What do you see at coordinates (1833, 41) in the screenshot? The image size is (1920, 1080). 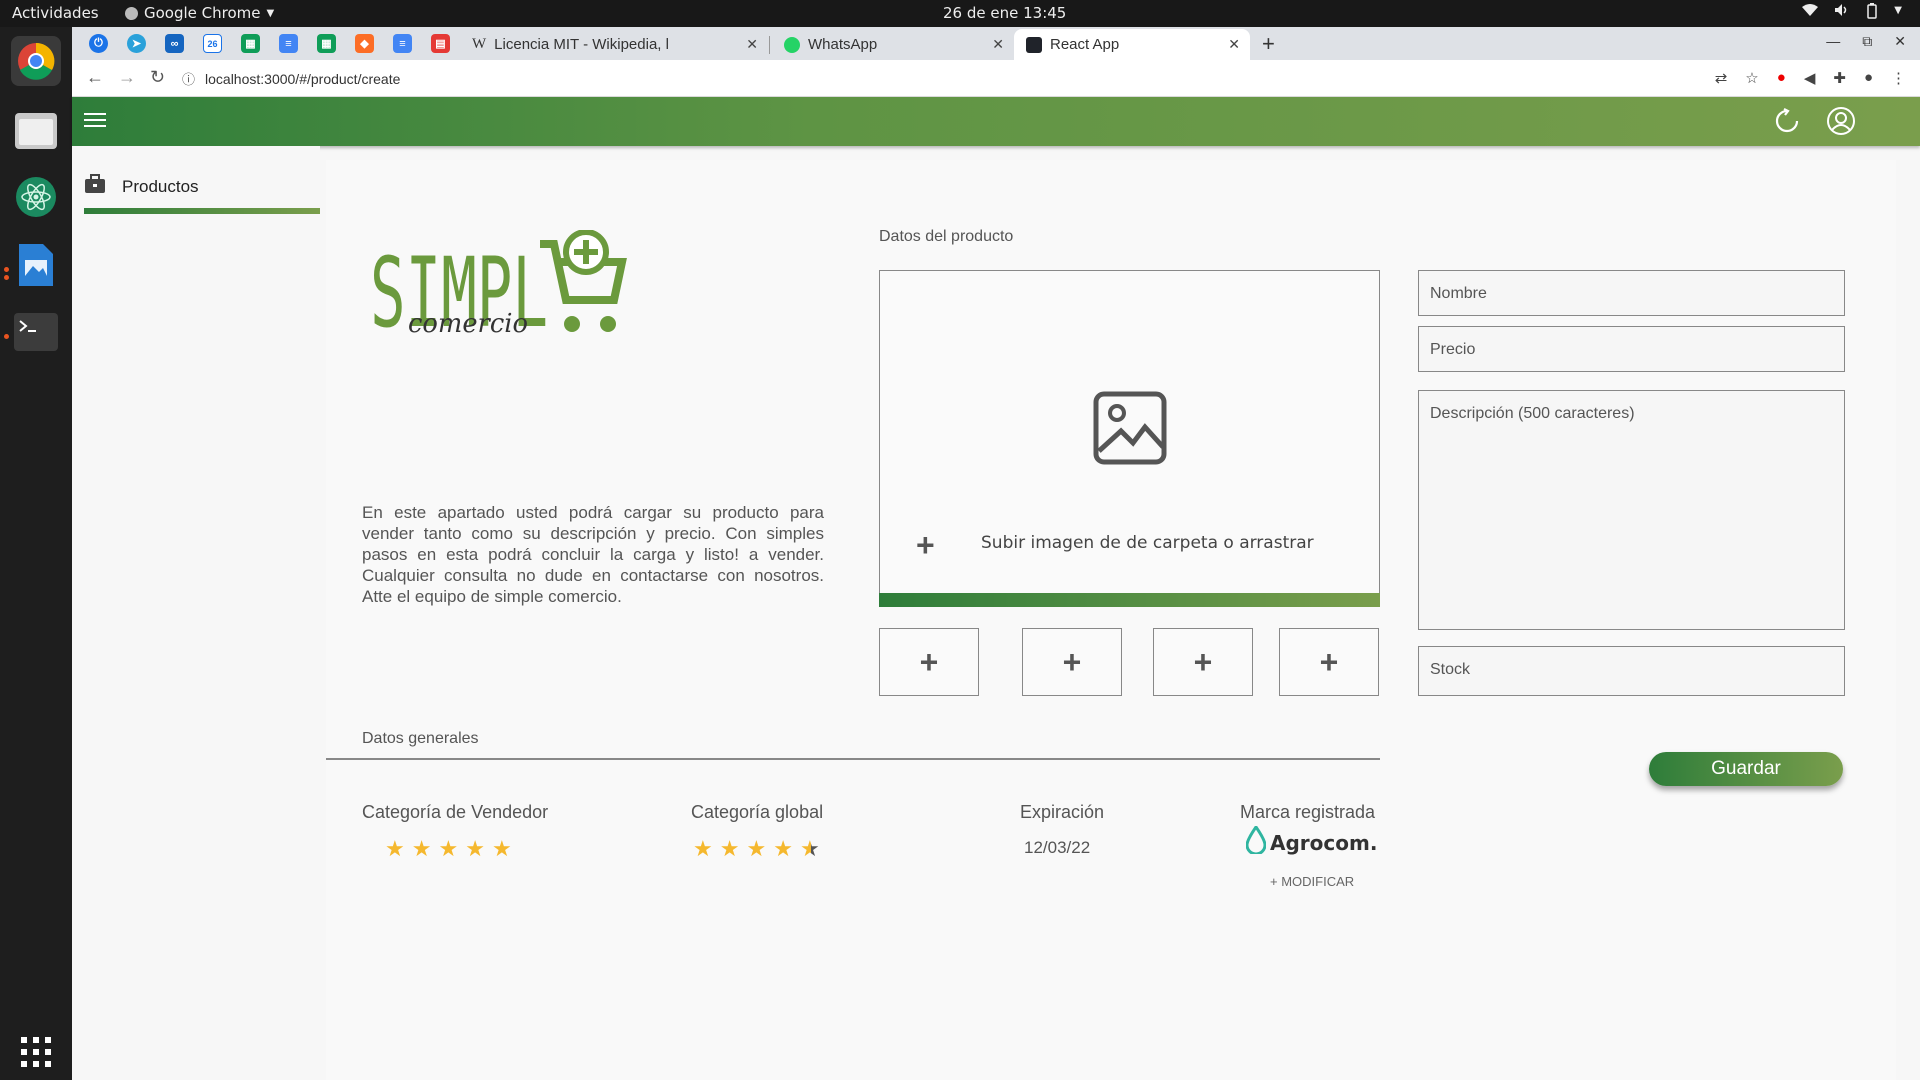 I see `minimize-icon: —` at bounding box center [1833, 41].